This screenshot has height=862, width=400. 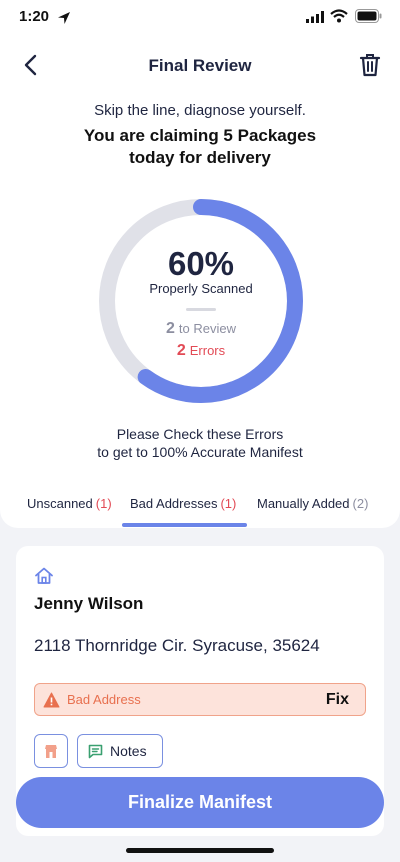 What do you see at coordinates (315, 17) in the screenshot?
I see `signal-icon` at bounding box center [315, 17].